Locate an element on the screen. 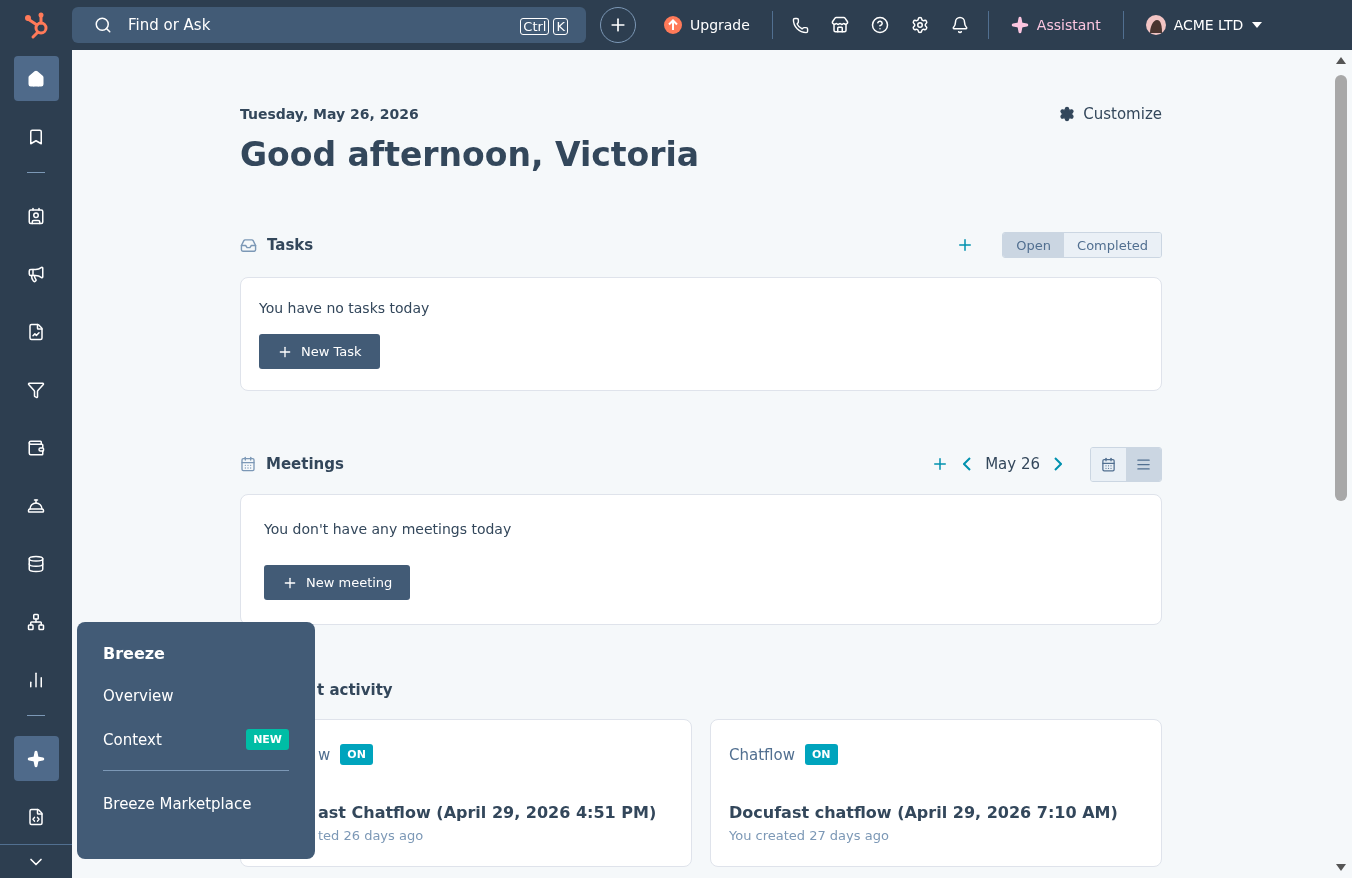  search-icon is located at coordinates (103, 25).